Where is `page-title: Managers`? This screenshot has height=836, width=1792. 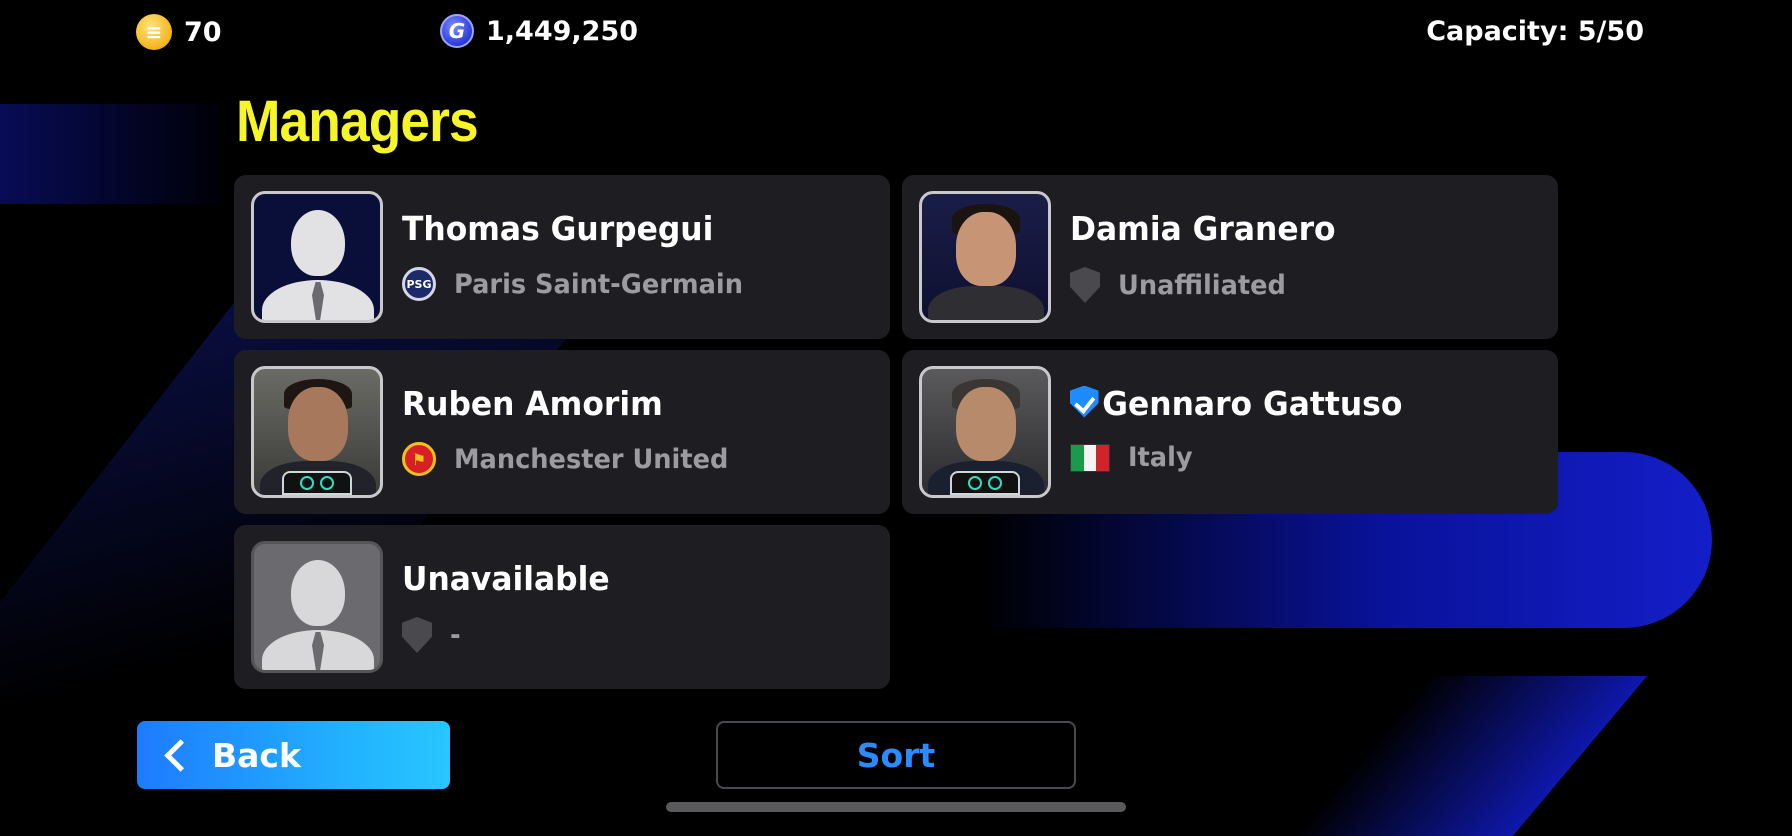
page-title: Managers is located at coordinates (357, 121).